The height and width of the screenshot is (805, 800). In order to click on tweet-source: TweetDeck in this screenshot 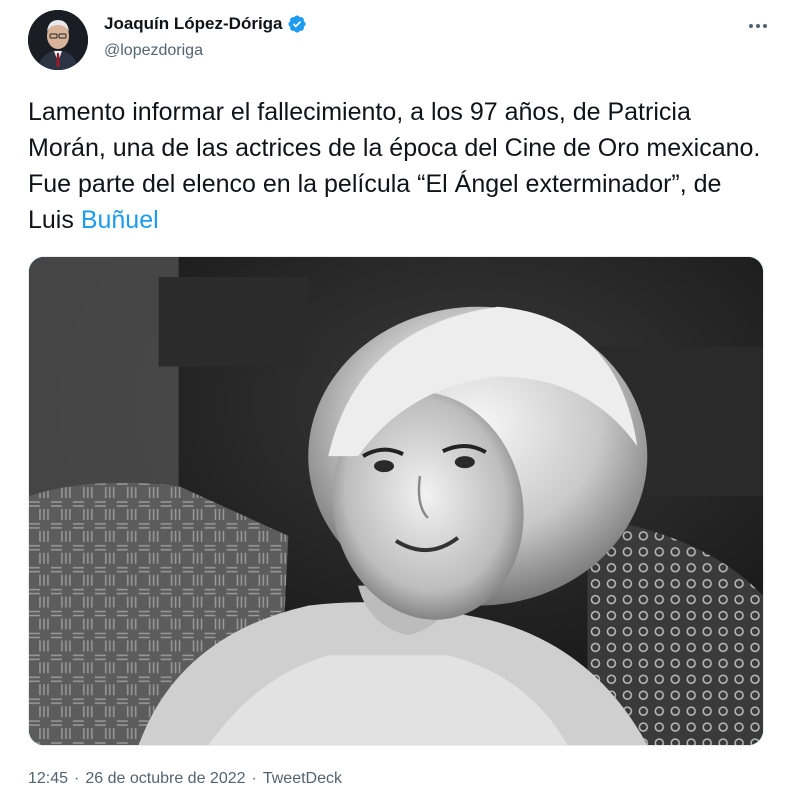, I will do `click(302, 779)`.